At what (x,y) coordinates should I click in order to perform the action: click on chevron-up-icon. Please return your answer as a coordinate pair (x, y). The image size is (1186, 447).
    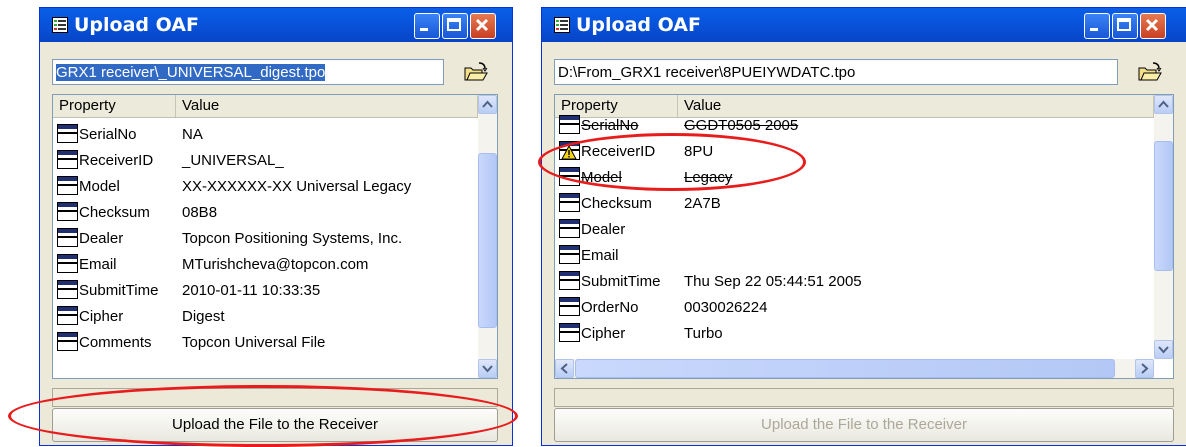
    Looking at the image, I should click on (1163, 104).